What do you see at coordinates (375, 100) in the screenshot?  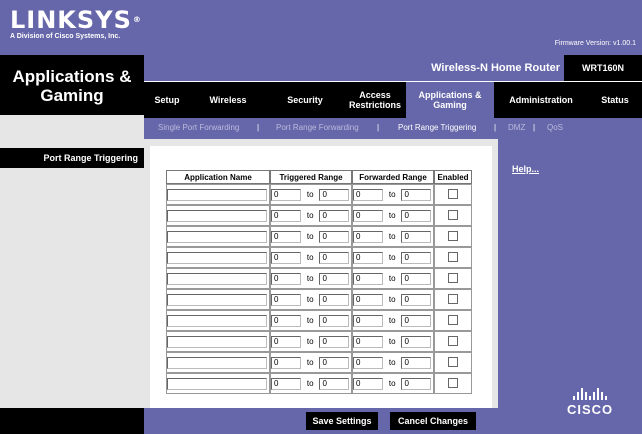 I see `tab-access-restrictions: Access Restrictions` at bounding box center [375, 100].